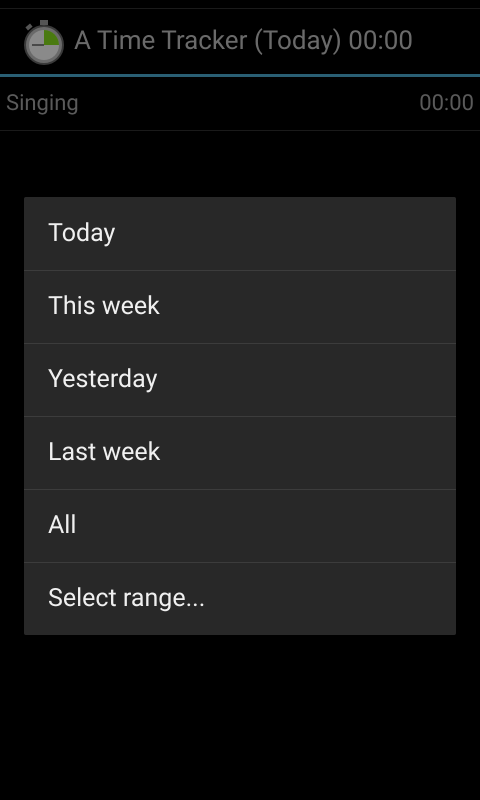 This screenshot has width=480, height=800. I want to click on app-title: A Time Tracker (Today) 00:00, so click(244, 41).